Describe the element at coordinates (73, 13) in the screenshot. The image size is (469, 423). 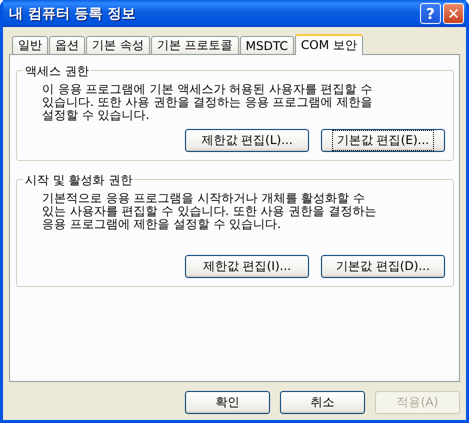
I see `window-title: 내 컴퓨터 등록 정보` at that location.